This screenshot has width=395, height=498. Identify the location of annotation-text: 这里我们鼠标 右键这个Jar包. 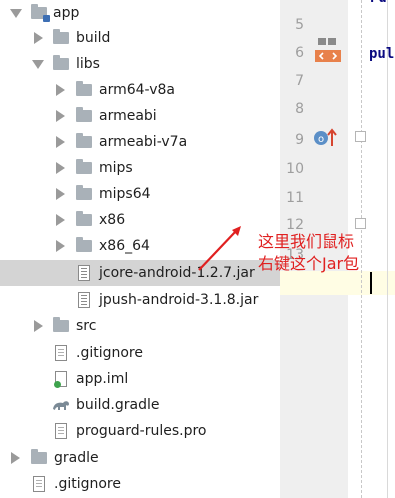
(308, 253).